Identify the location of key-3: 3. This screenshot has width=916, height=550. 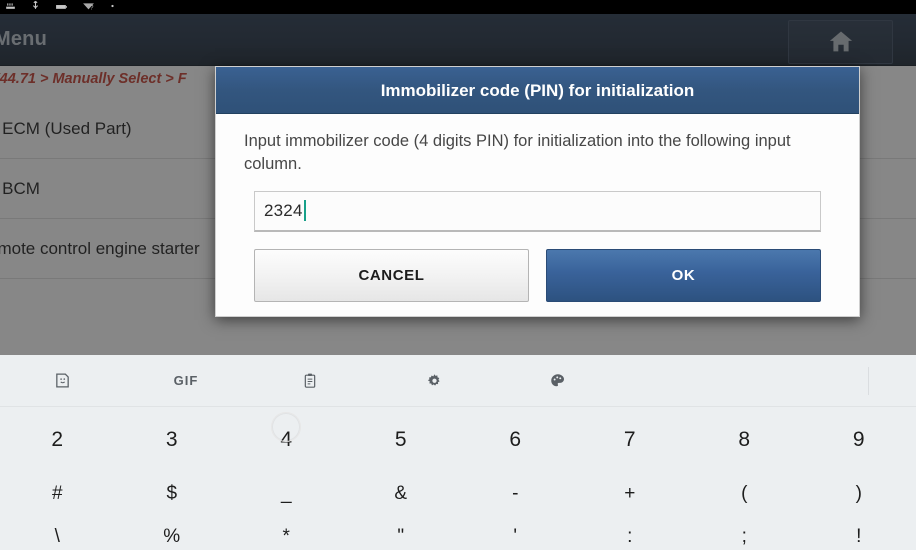
(172, 440).